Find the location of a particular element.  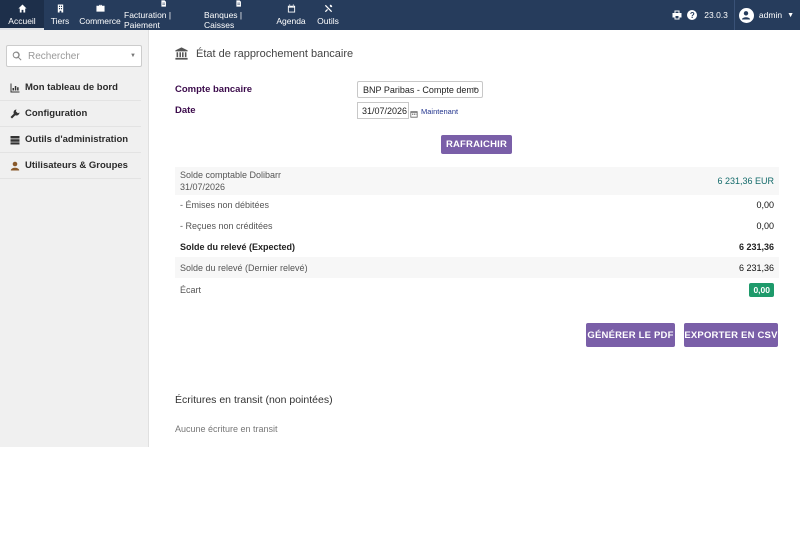

date-input: 31/07/2026 is located at coordinates (383, 110).